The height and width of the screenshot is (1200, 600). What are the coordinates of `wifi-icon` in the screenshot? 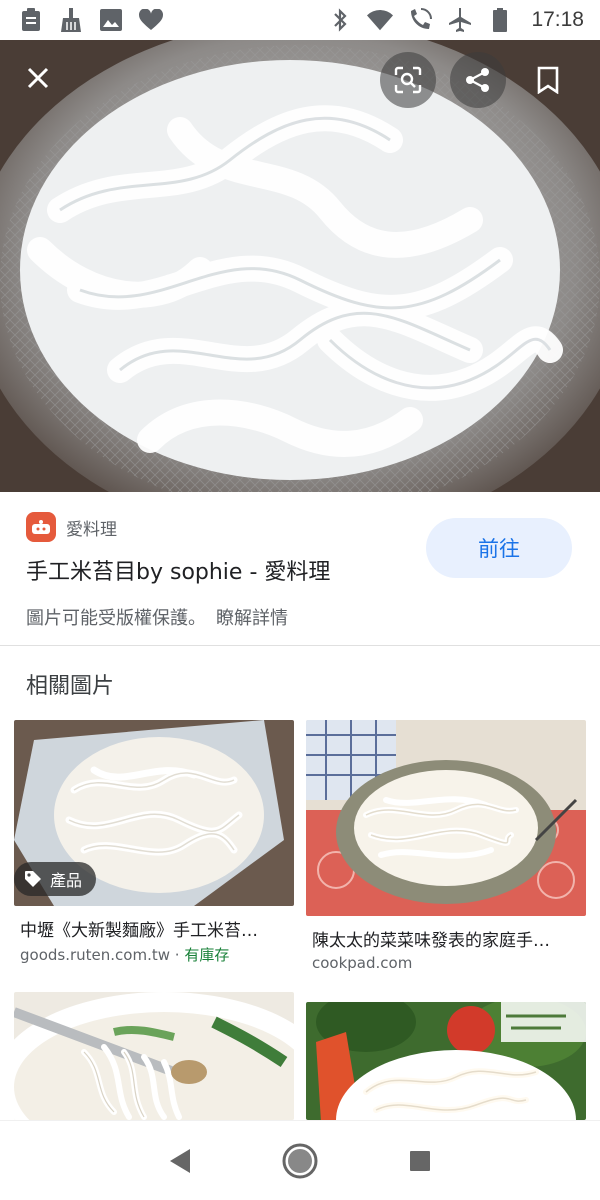 It's located at (380, 20).